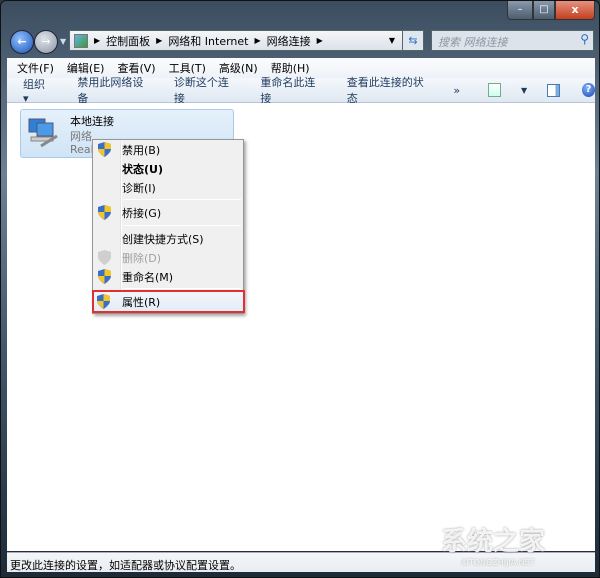  I want to click on diagnose-button: 诊断这个连接, so click(204, 90).